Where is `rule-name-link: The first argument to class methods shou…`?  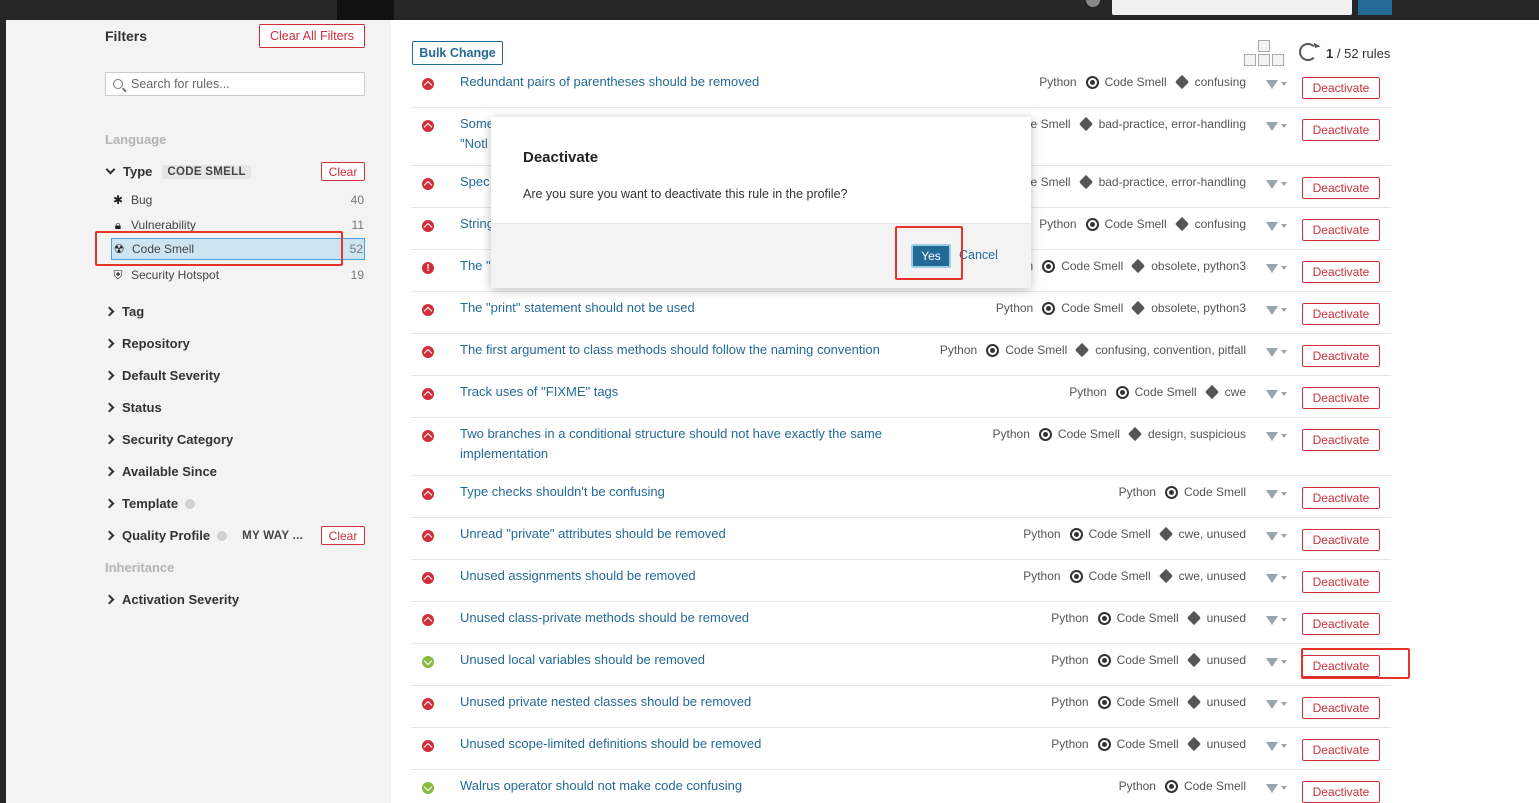
rule-name-link: The first argument to class methods shou… is located at coordinates (680, 350).